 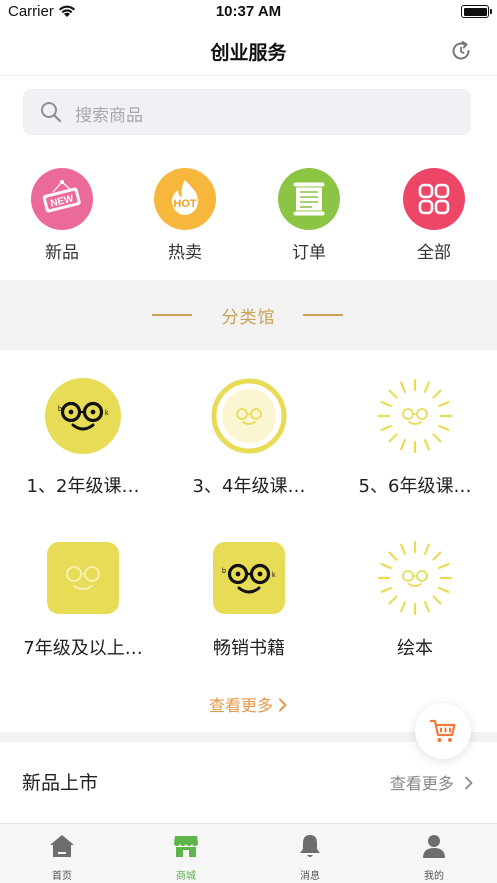 I want to click on order-scroll-icon, so click(x=309, y=199).